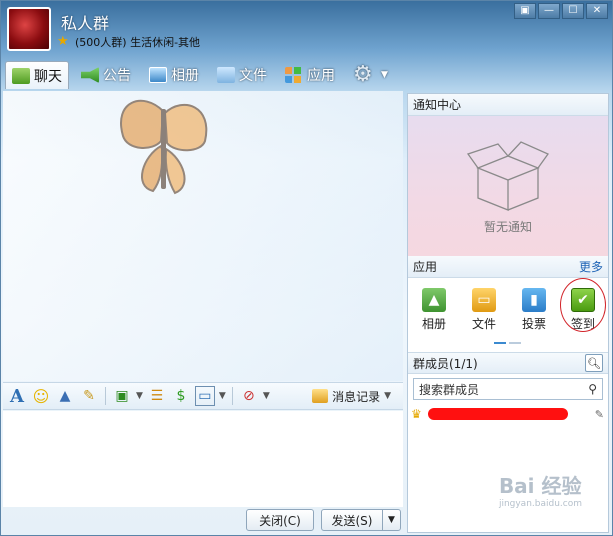 This screenshot has height=536, width=613. I want to click on chat-icon, so click(21, 75).